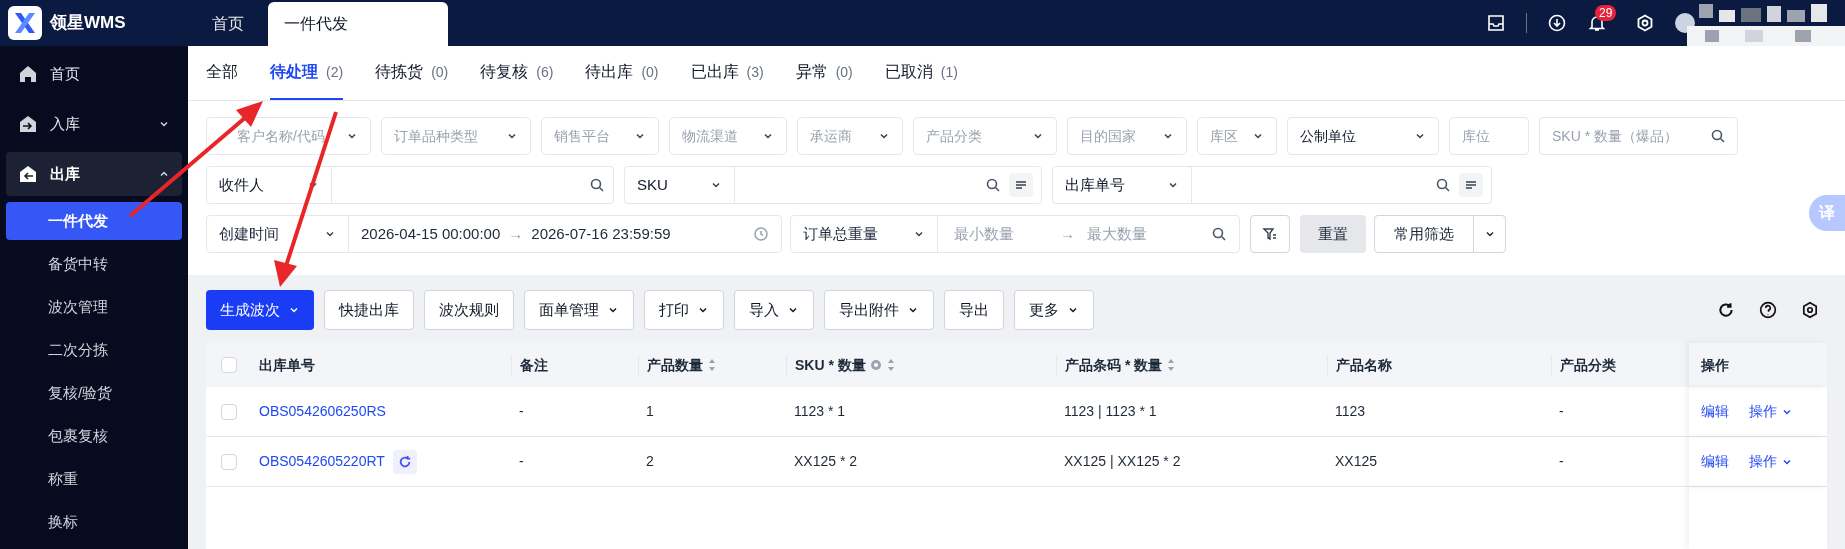 This screenshot has height=549, width=1845. Describe the element at coordinates (921, 73) in the screenshot. I see `status-tab: 已取消 (1)` at that location.